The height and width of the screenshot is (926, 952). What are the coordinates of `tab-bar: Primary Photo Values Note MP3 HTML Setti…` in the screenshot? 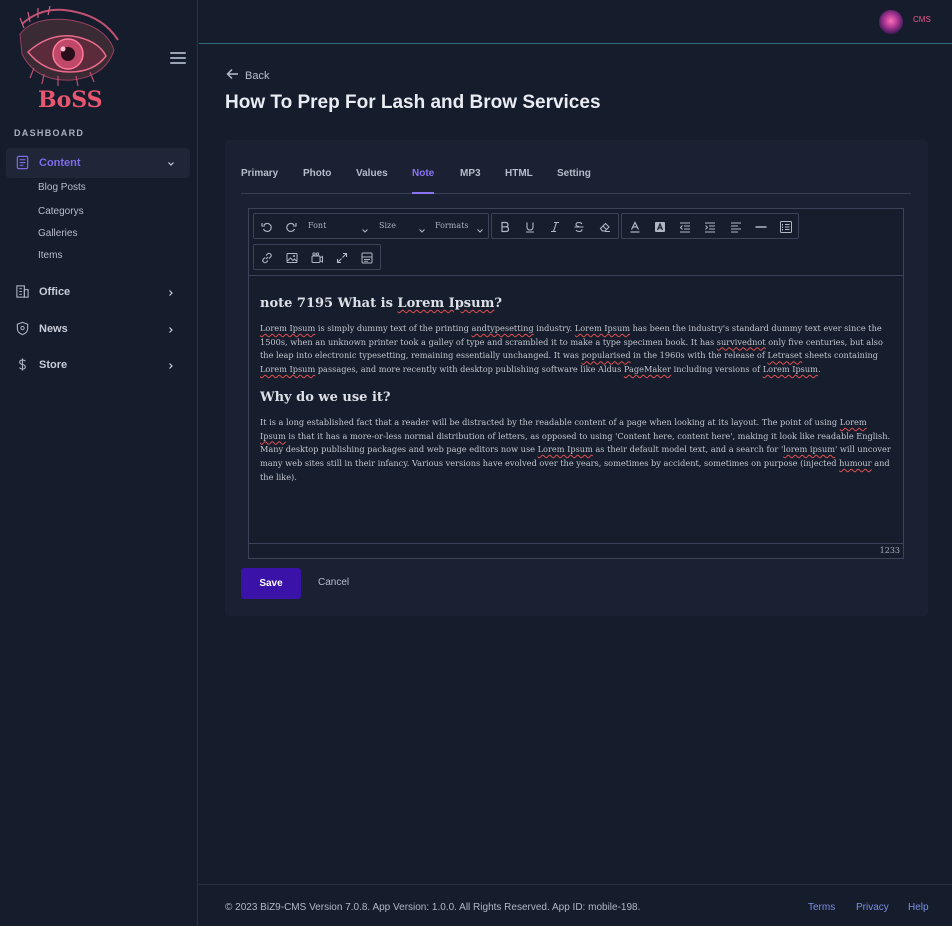 It's located at (576, 181).